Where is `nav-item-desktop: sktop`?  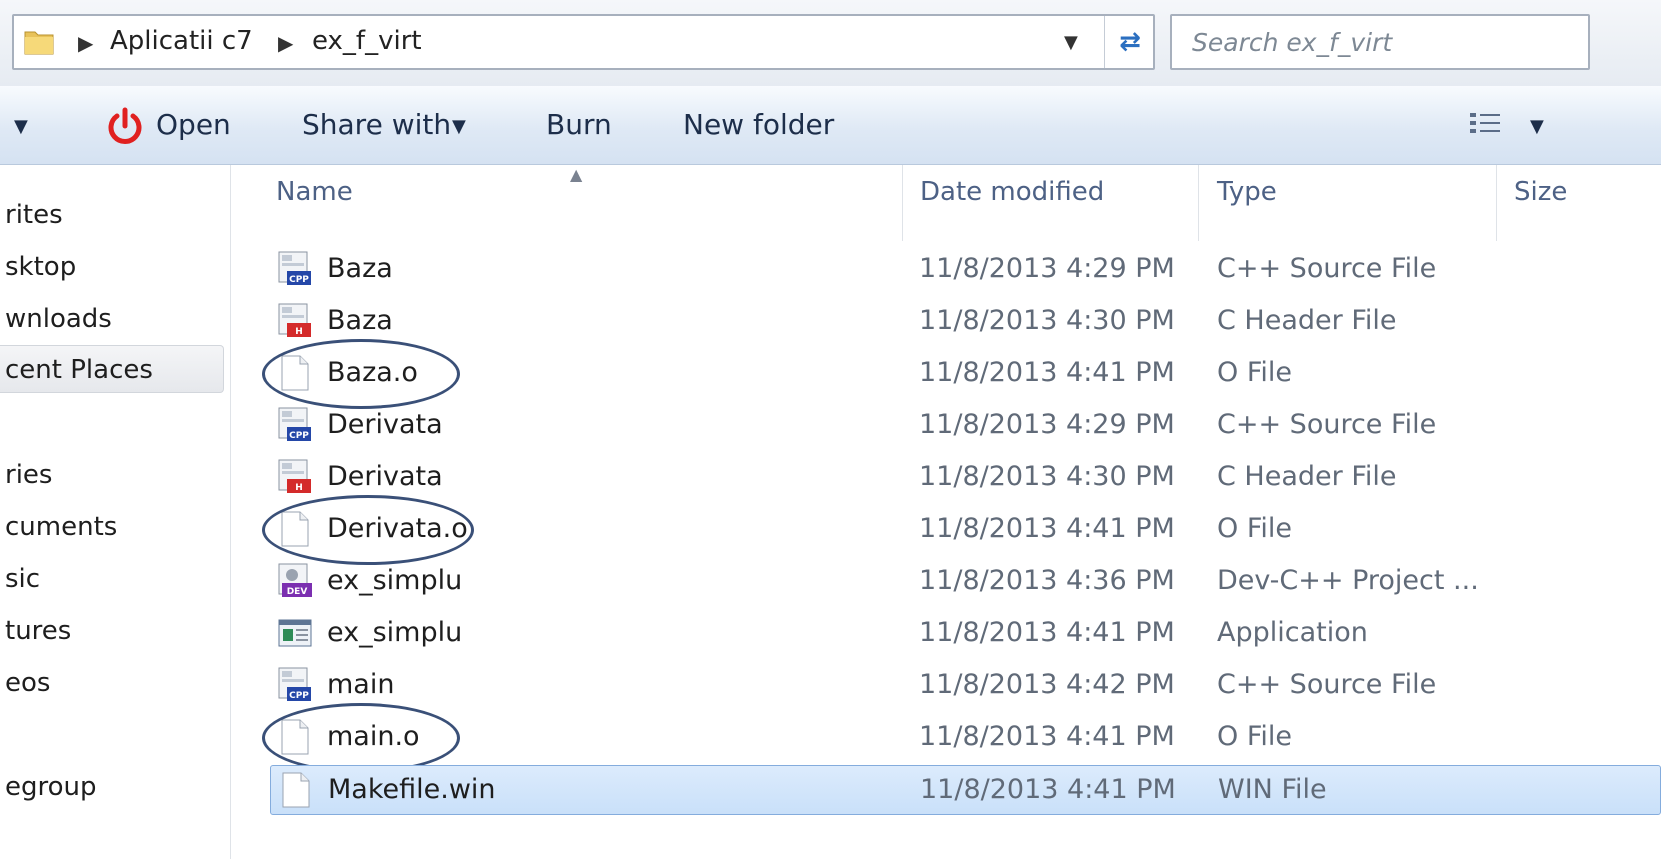 nav-item-desktop: sktop is located at coordinates (112, 267).